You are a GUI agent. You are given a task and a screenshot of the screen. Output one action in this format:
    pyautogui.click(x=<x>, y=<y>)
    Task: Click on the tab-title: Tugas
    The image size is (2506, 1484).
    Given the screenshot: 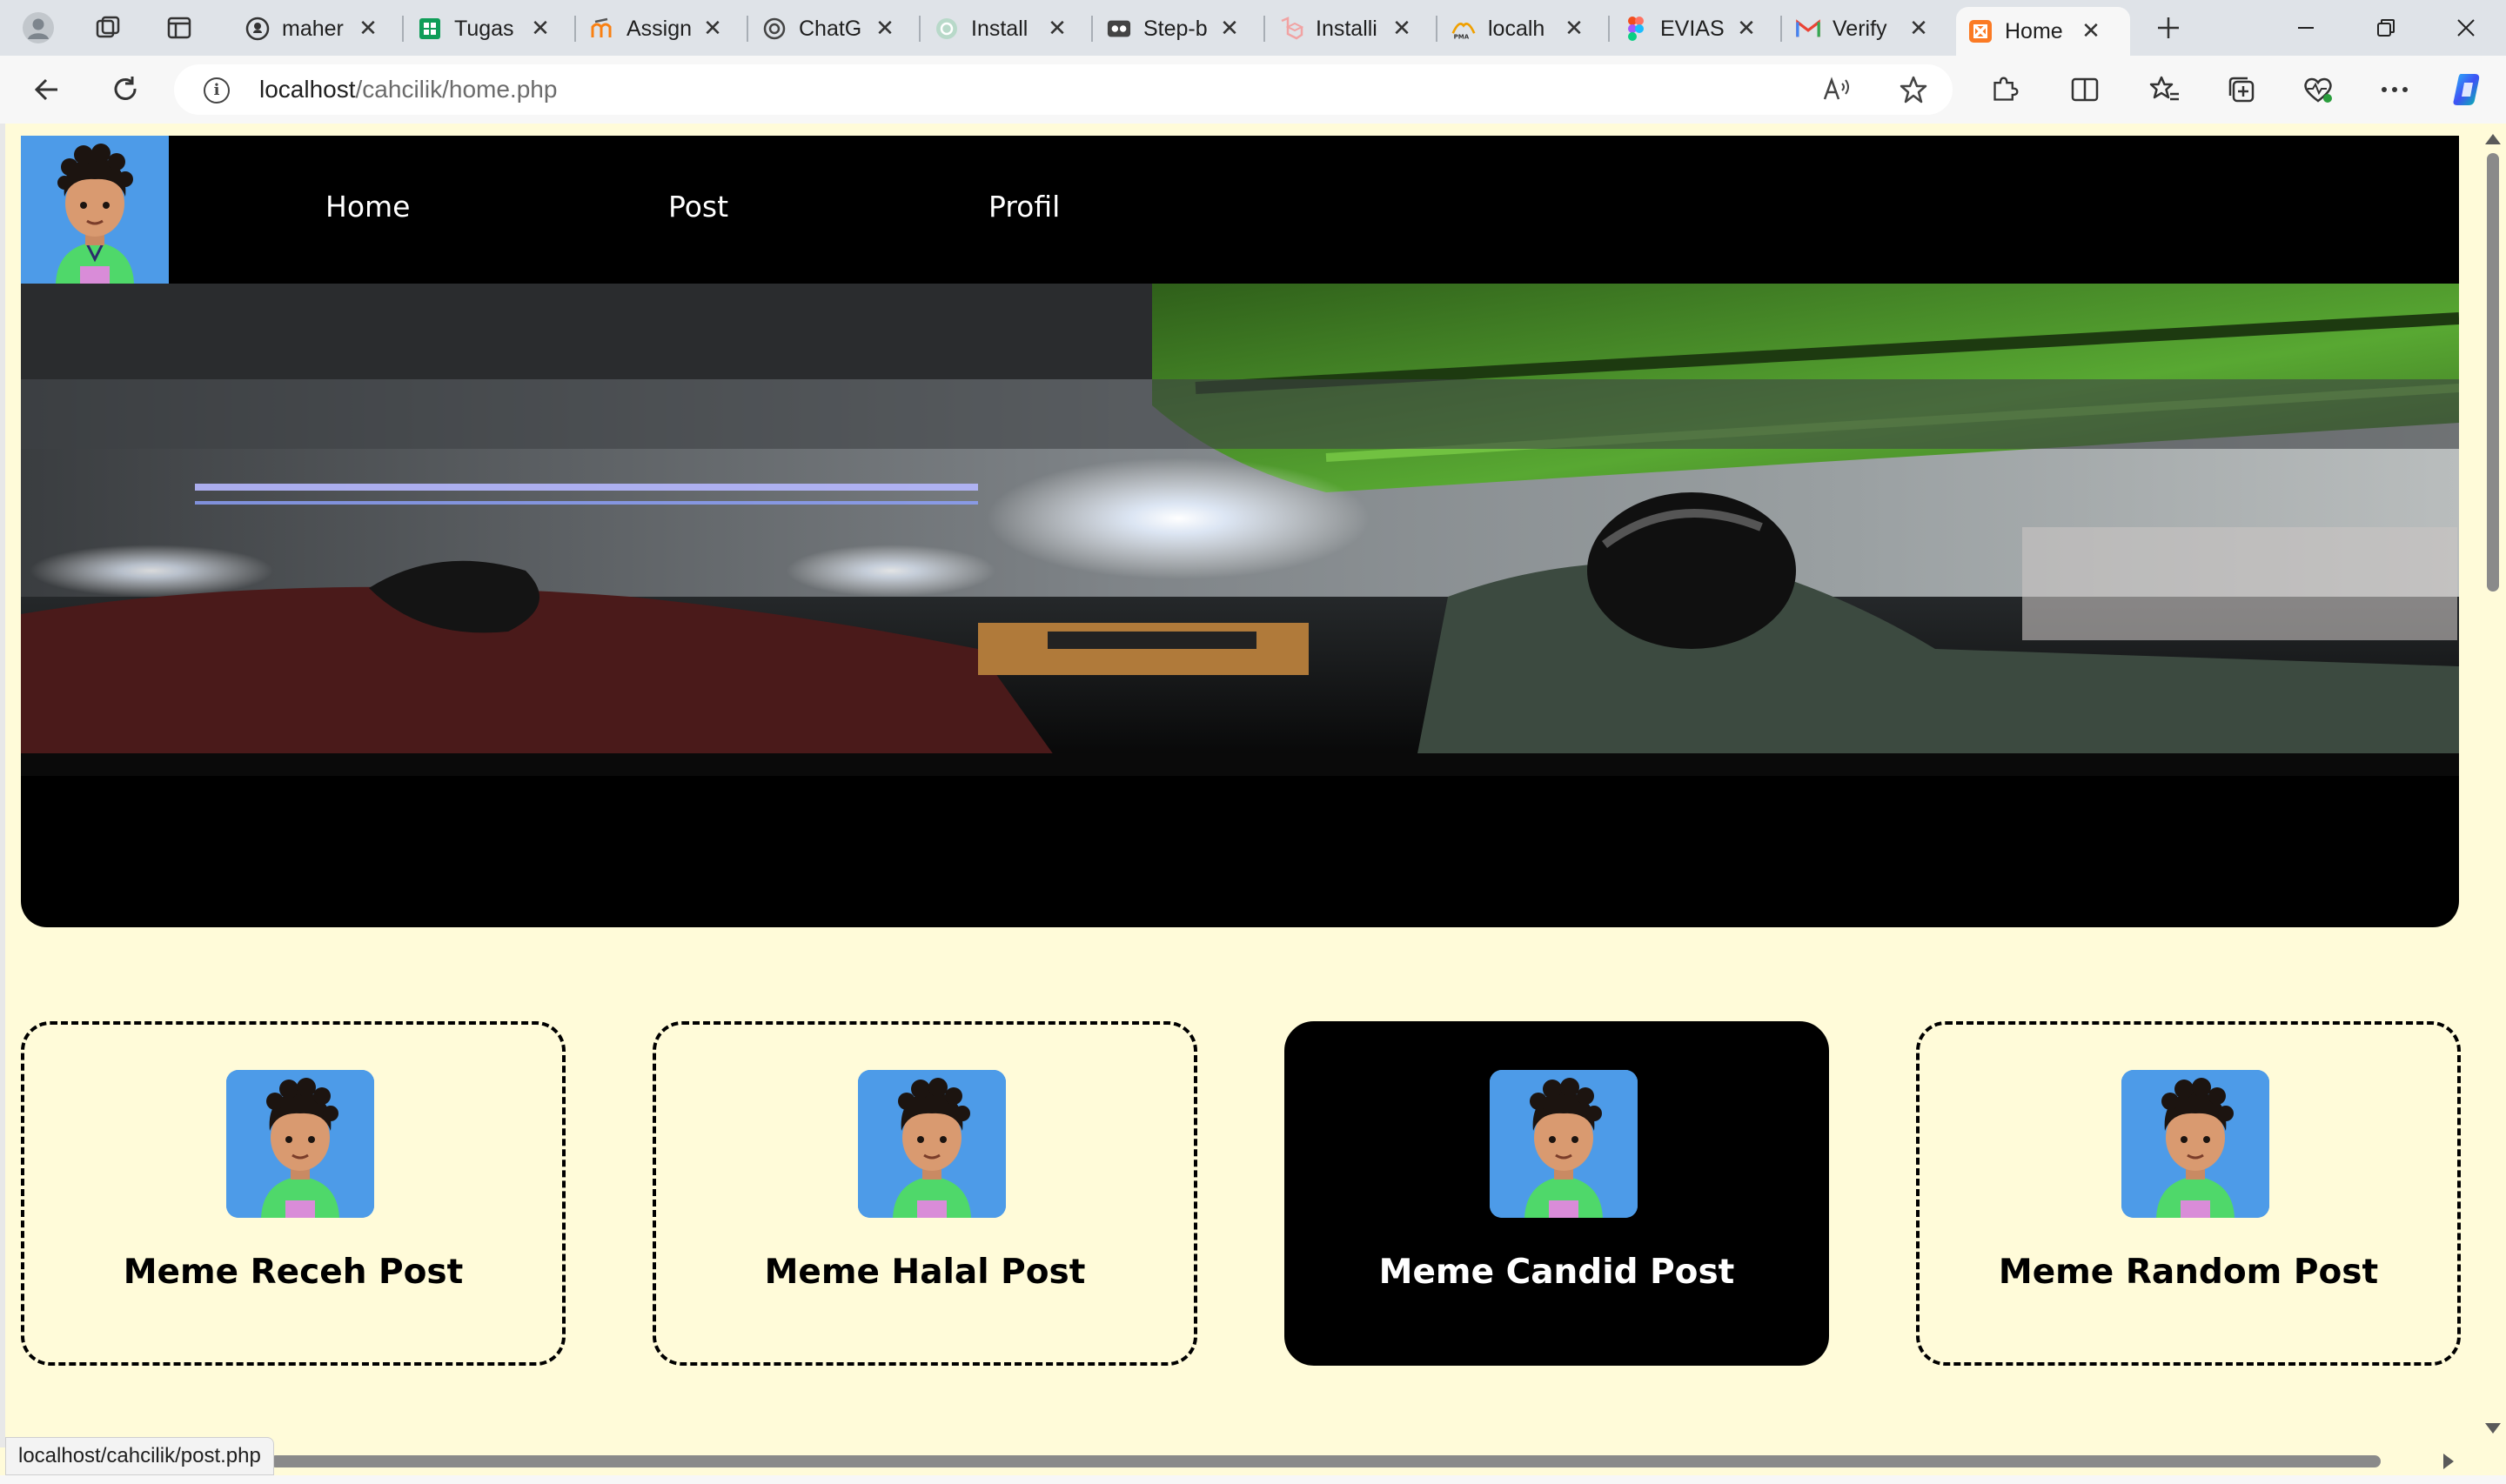 What is the action you would take?
    pyautogui.click(x=484, y=28)
    